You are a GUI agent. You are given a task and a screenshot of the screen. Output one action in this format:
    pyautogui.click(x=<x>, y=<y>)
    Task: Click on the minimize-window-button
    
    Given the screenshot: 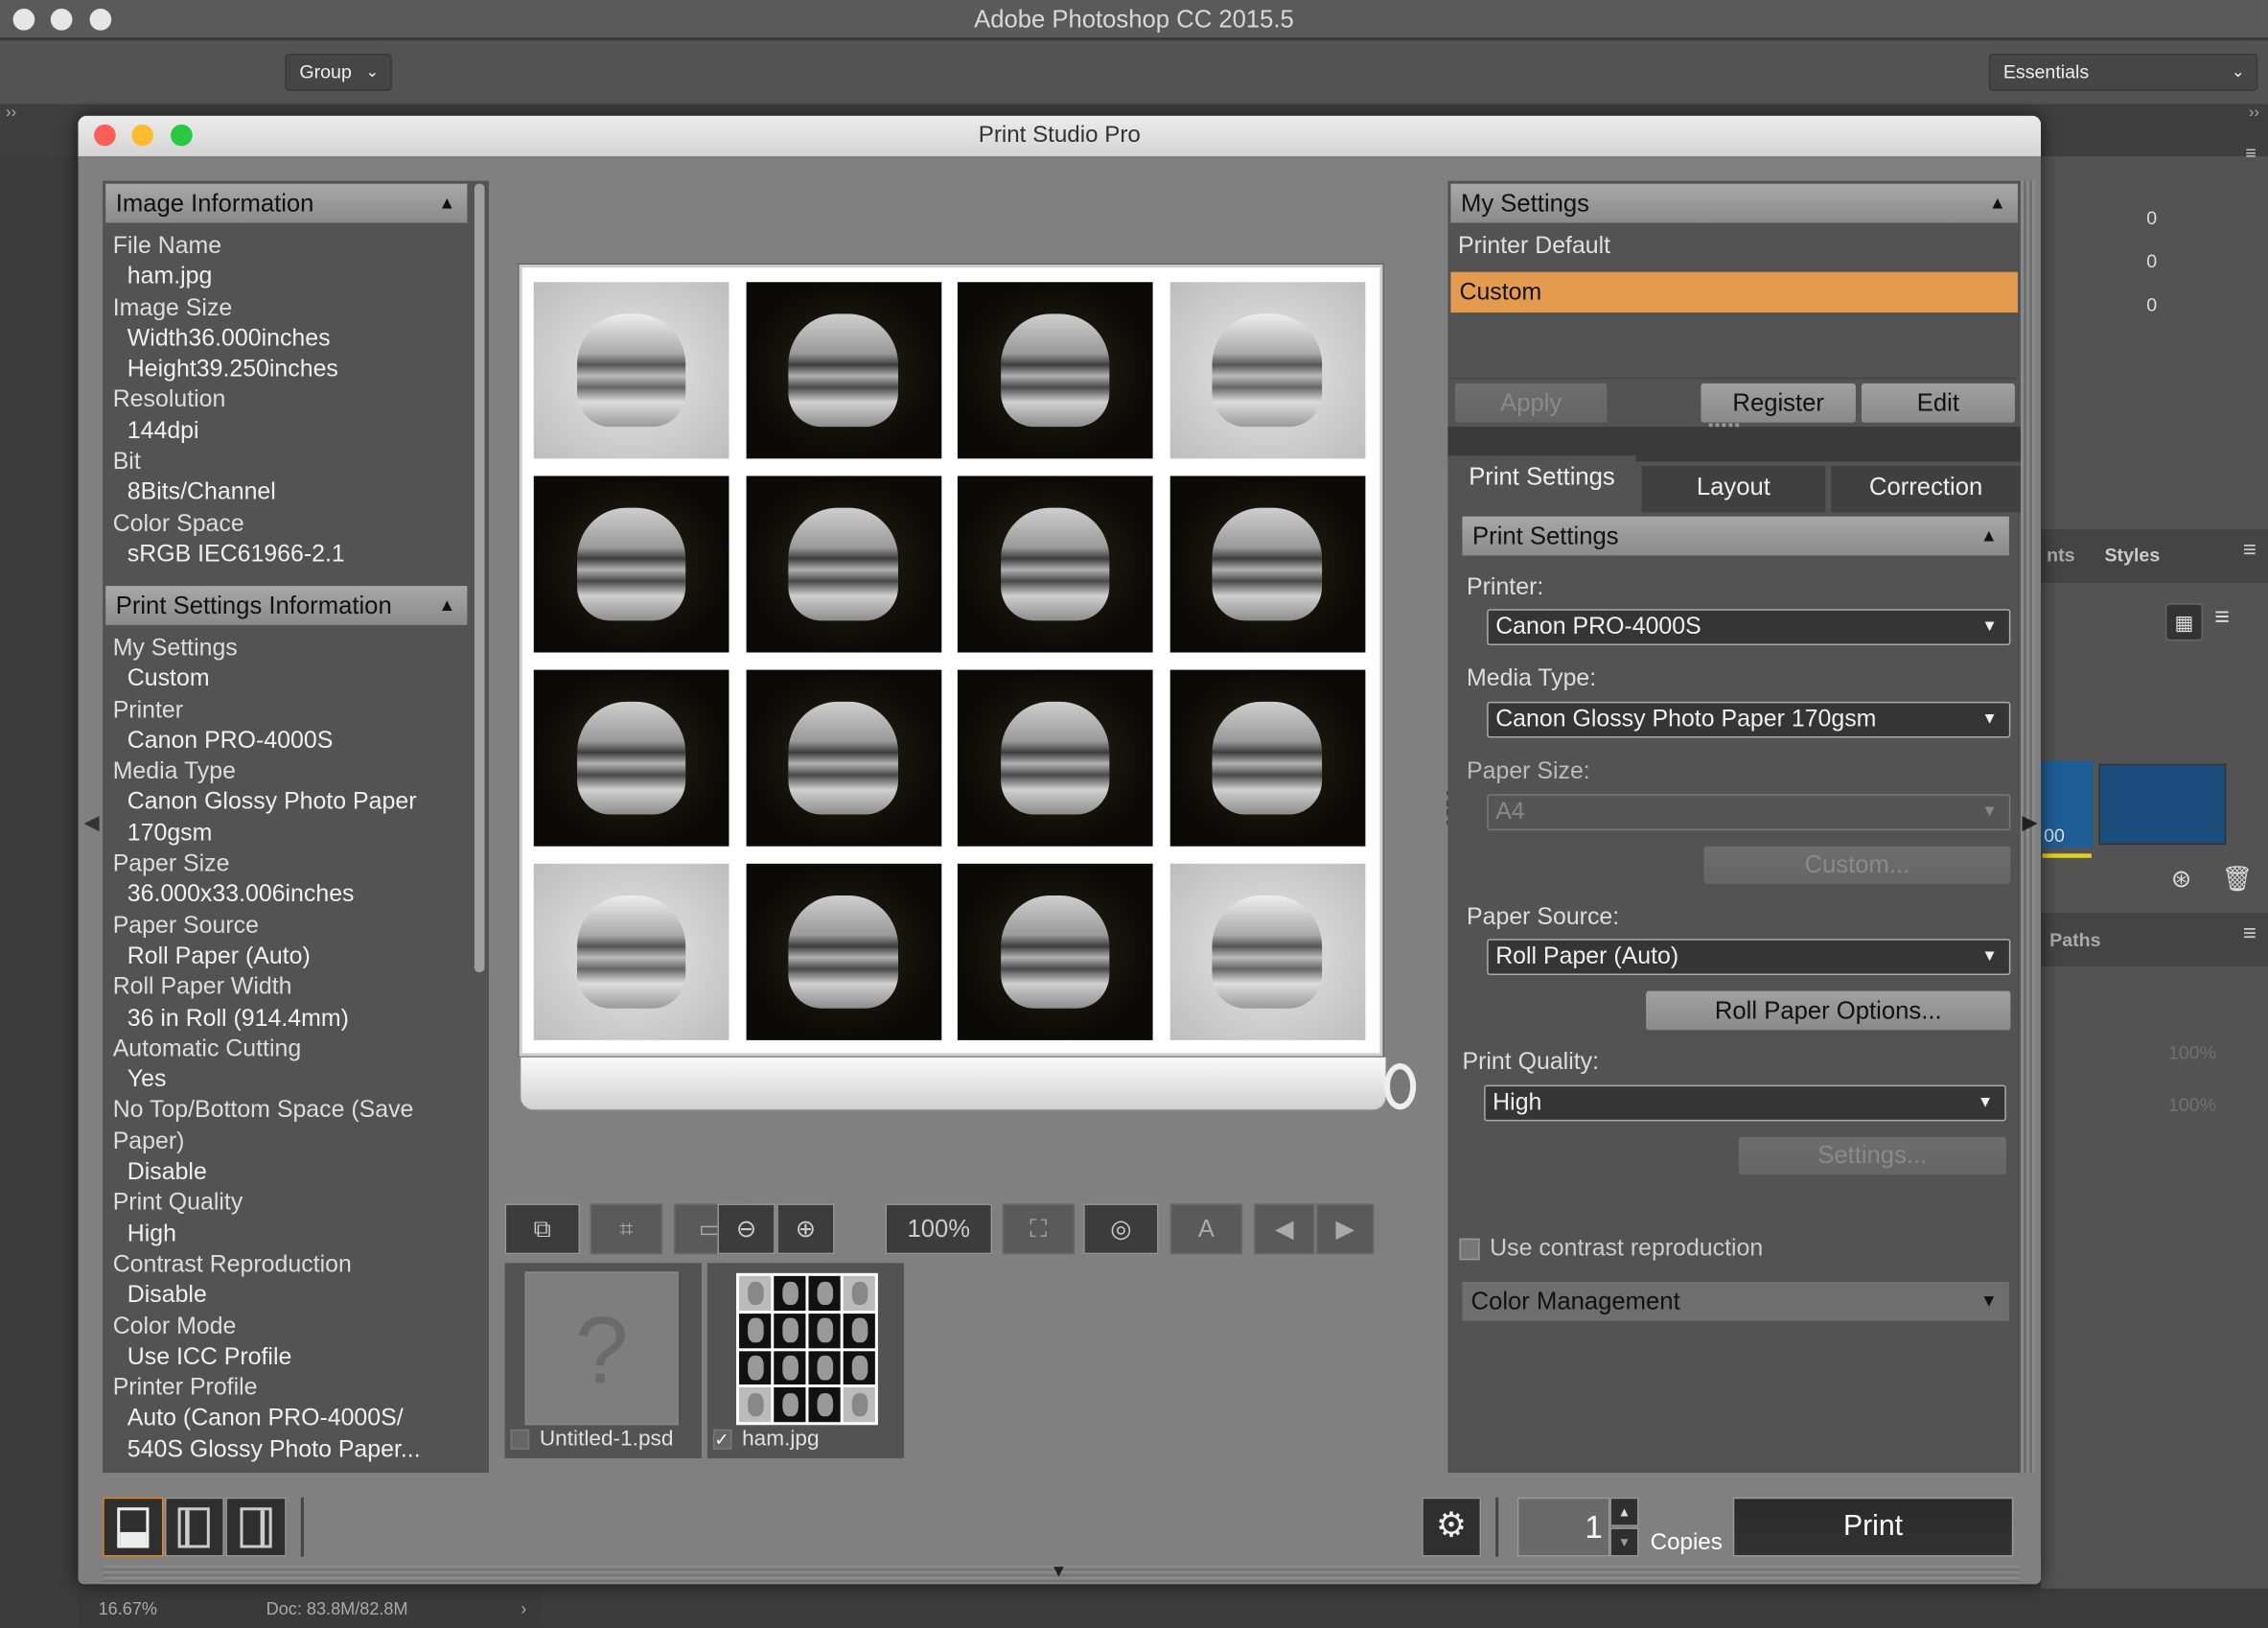 What is the action you would take?
    pyautogui.click(x=61, y=20)
    